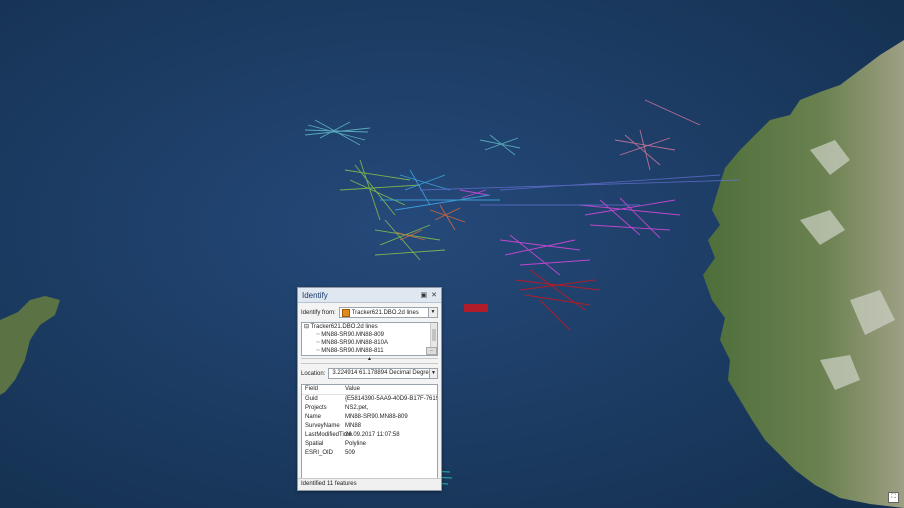 Image resolution: width=904 pixels, height=508 pixels. I want to click on identify-from-dropdown: Tracker621.DBO.2d lines ▼, so click(388, 312).